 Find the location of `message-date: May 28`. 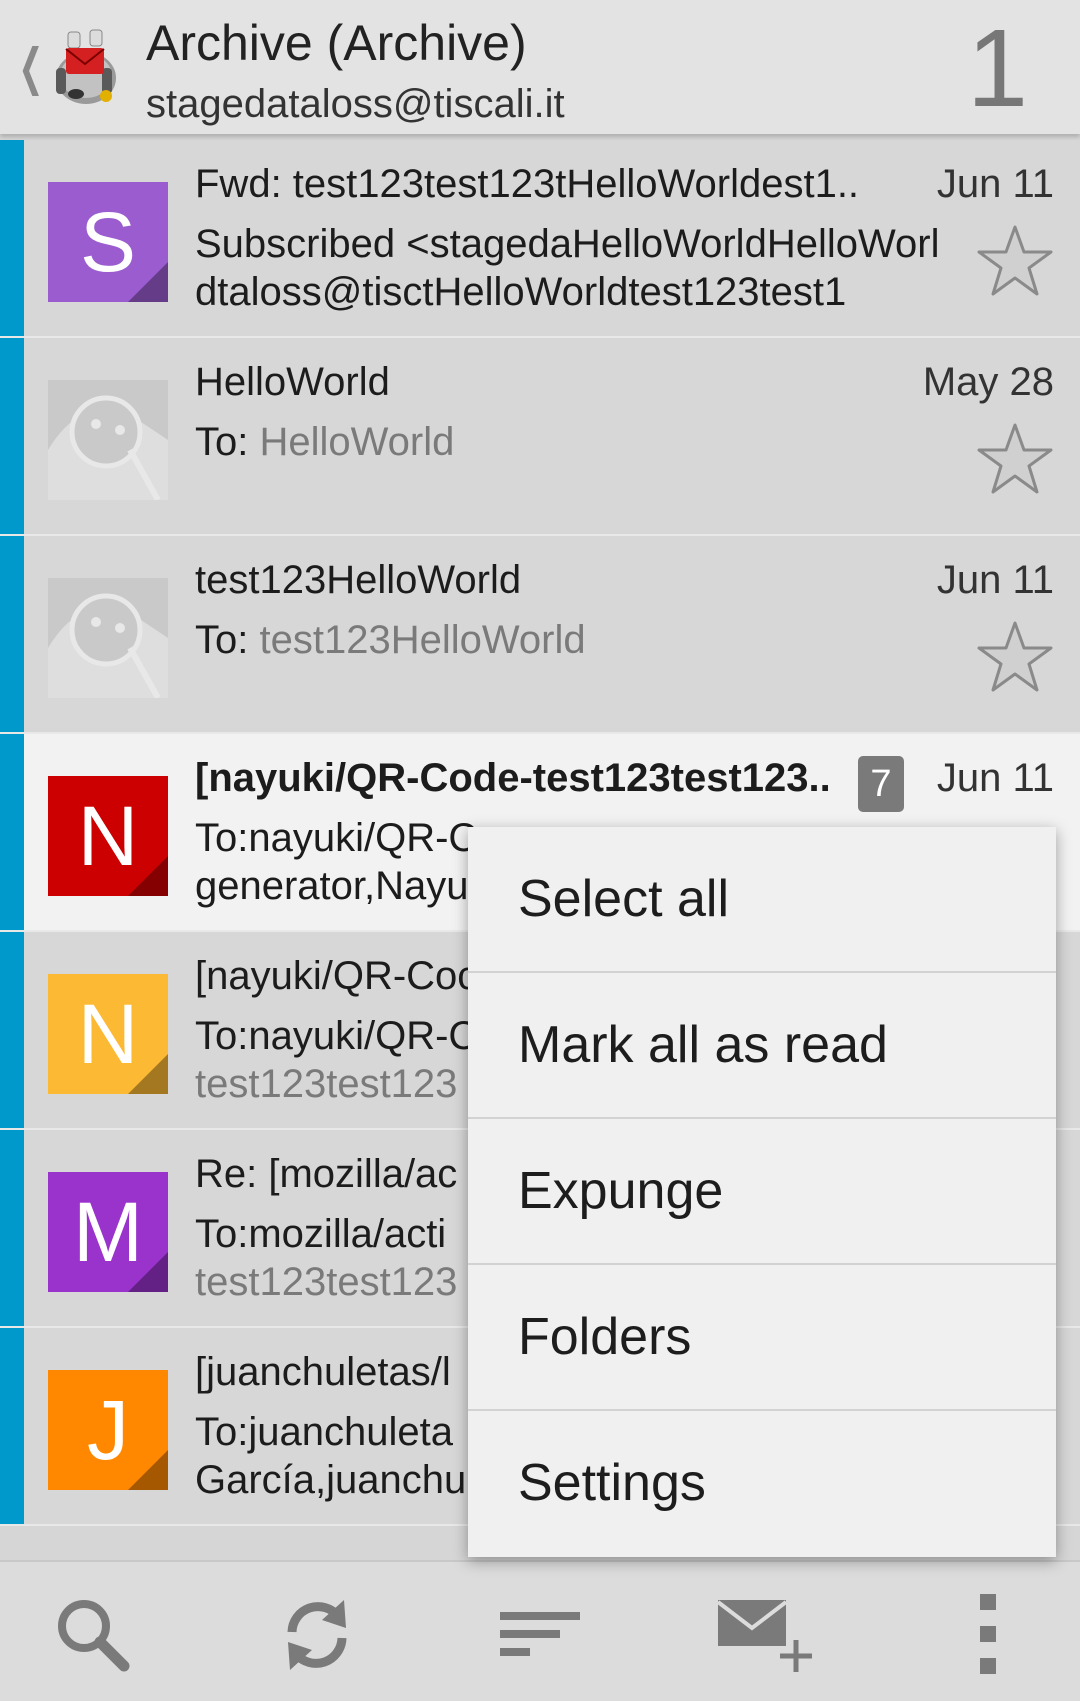

message-date: May 28 is located at coordinates (988, 382).